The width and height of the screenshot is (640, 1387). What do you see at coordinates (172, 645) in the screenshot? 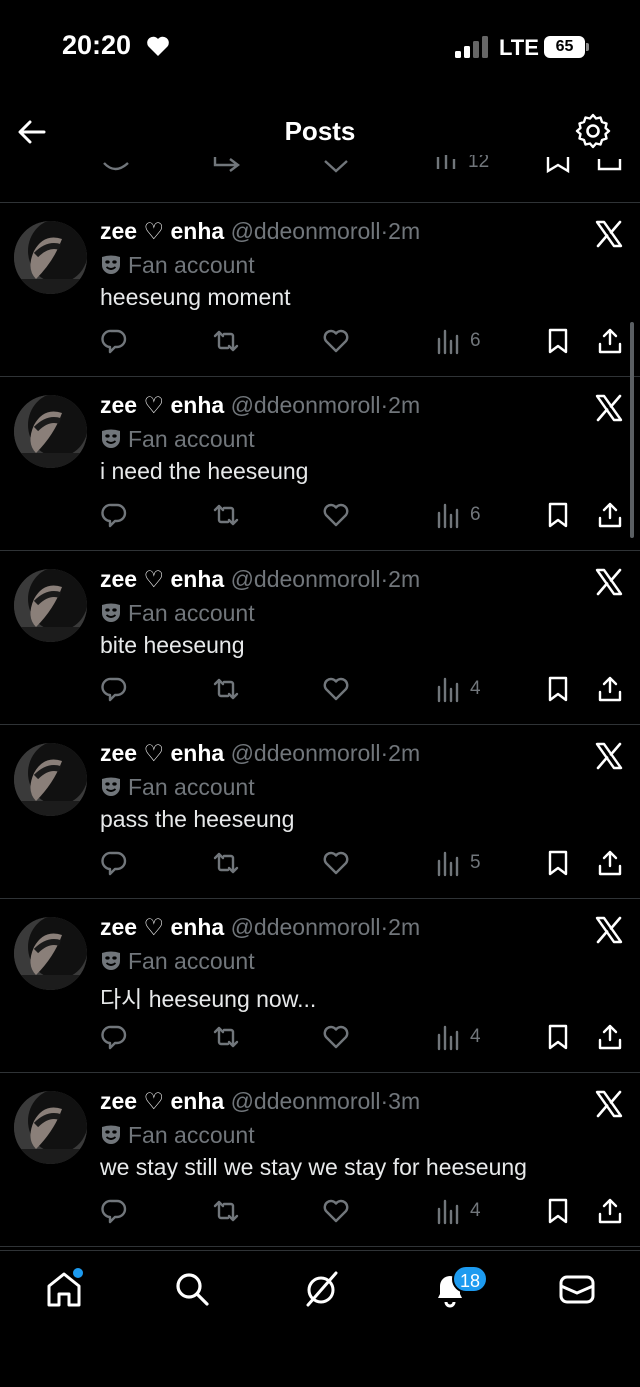
I see `post-text: bite heeseung` at bounding box center [172, 645].